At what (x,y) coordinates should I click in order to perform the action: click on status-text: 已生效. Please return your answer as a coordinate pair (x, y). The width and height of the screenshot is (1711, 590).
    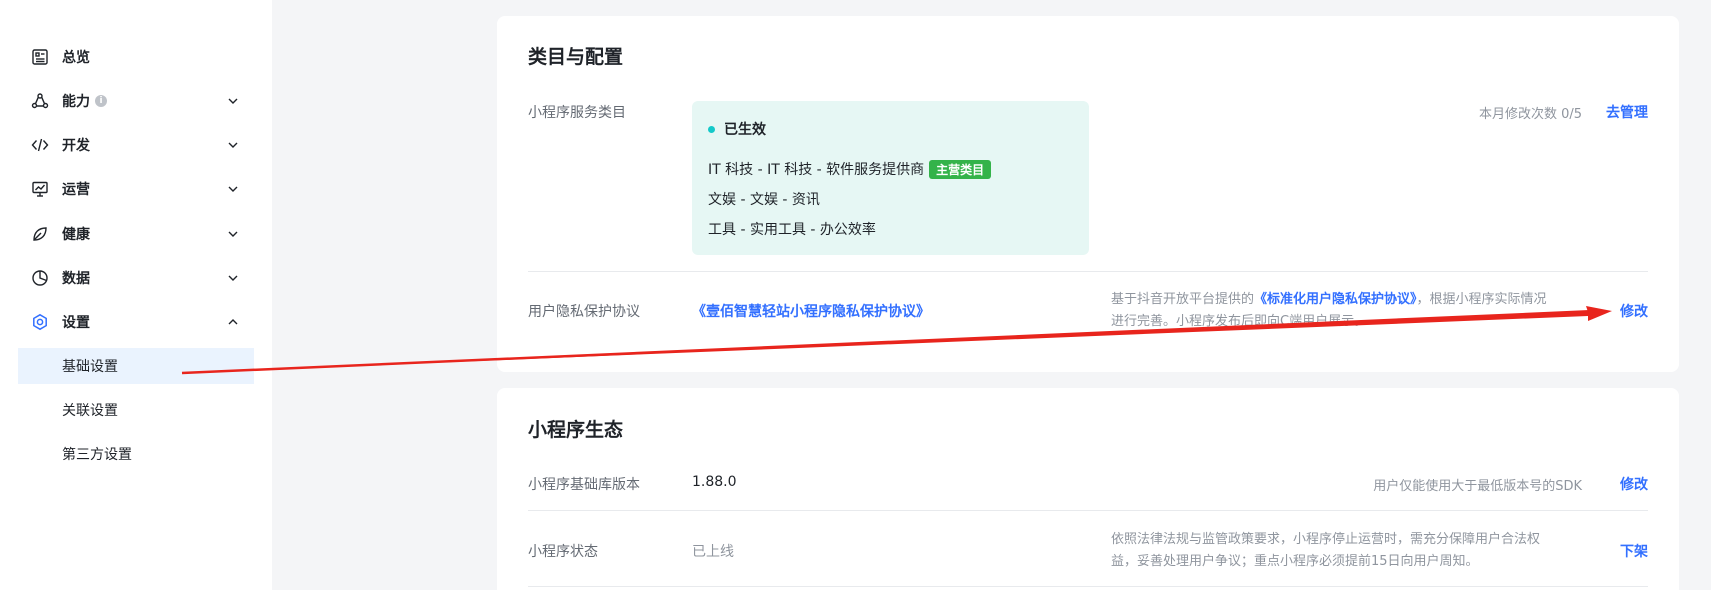
    Looking at the image, I should click on (745, 130).